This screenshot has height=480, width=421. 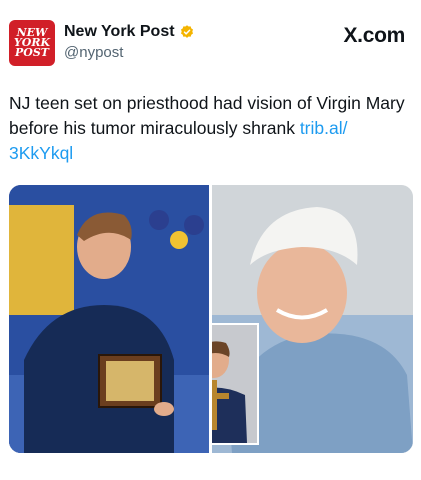 What do you see at coordinates (186, 31) in the screenshot?
I see `verified-badge-icon` at bounding box center [186, 31].